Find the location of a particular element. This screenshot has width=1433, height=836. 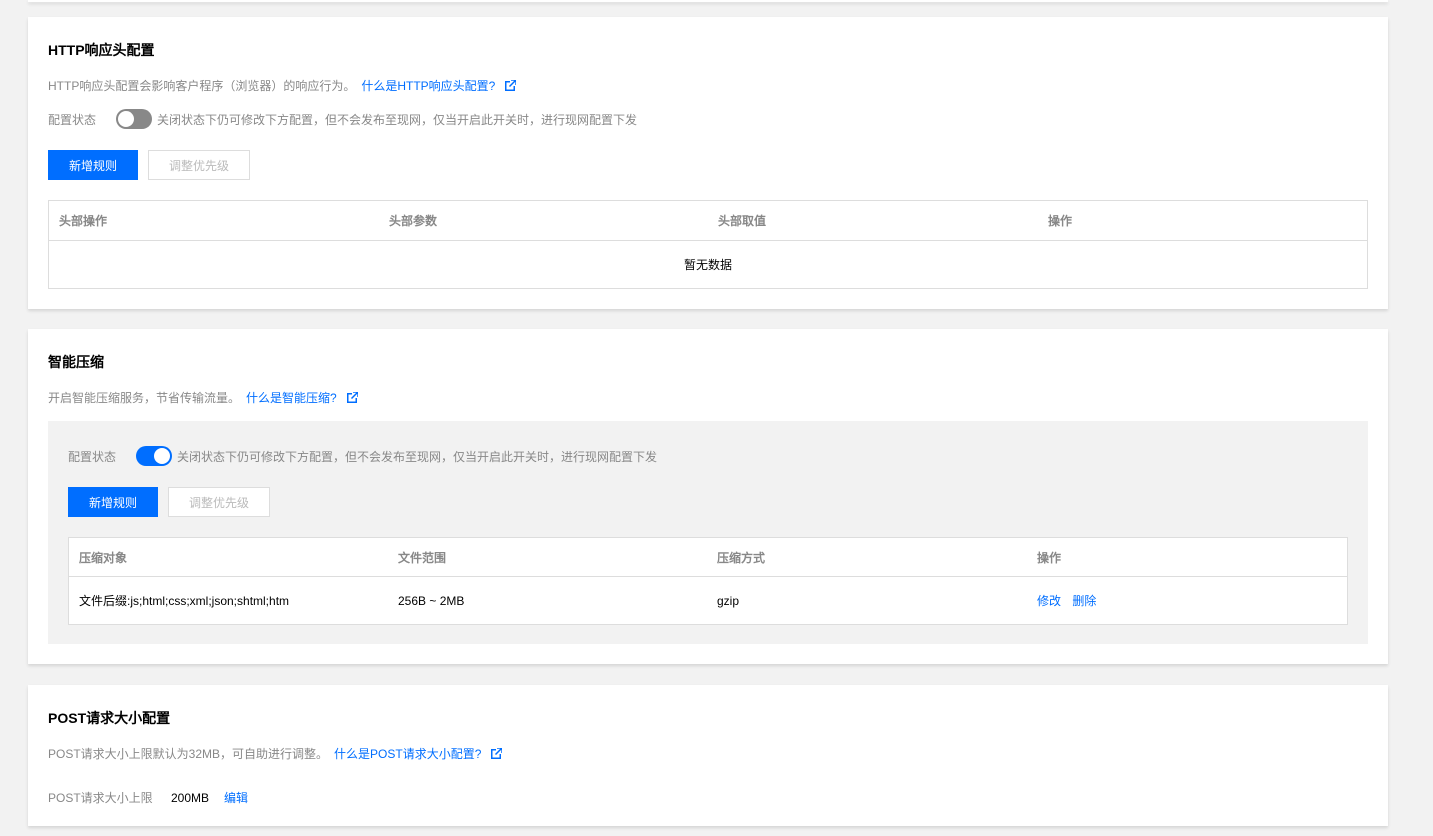

edit-link: 编辑 is located at coordinates (236, 797).